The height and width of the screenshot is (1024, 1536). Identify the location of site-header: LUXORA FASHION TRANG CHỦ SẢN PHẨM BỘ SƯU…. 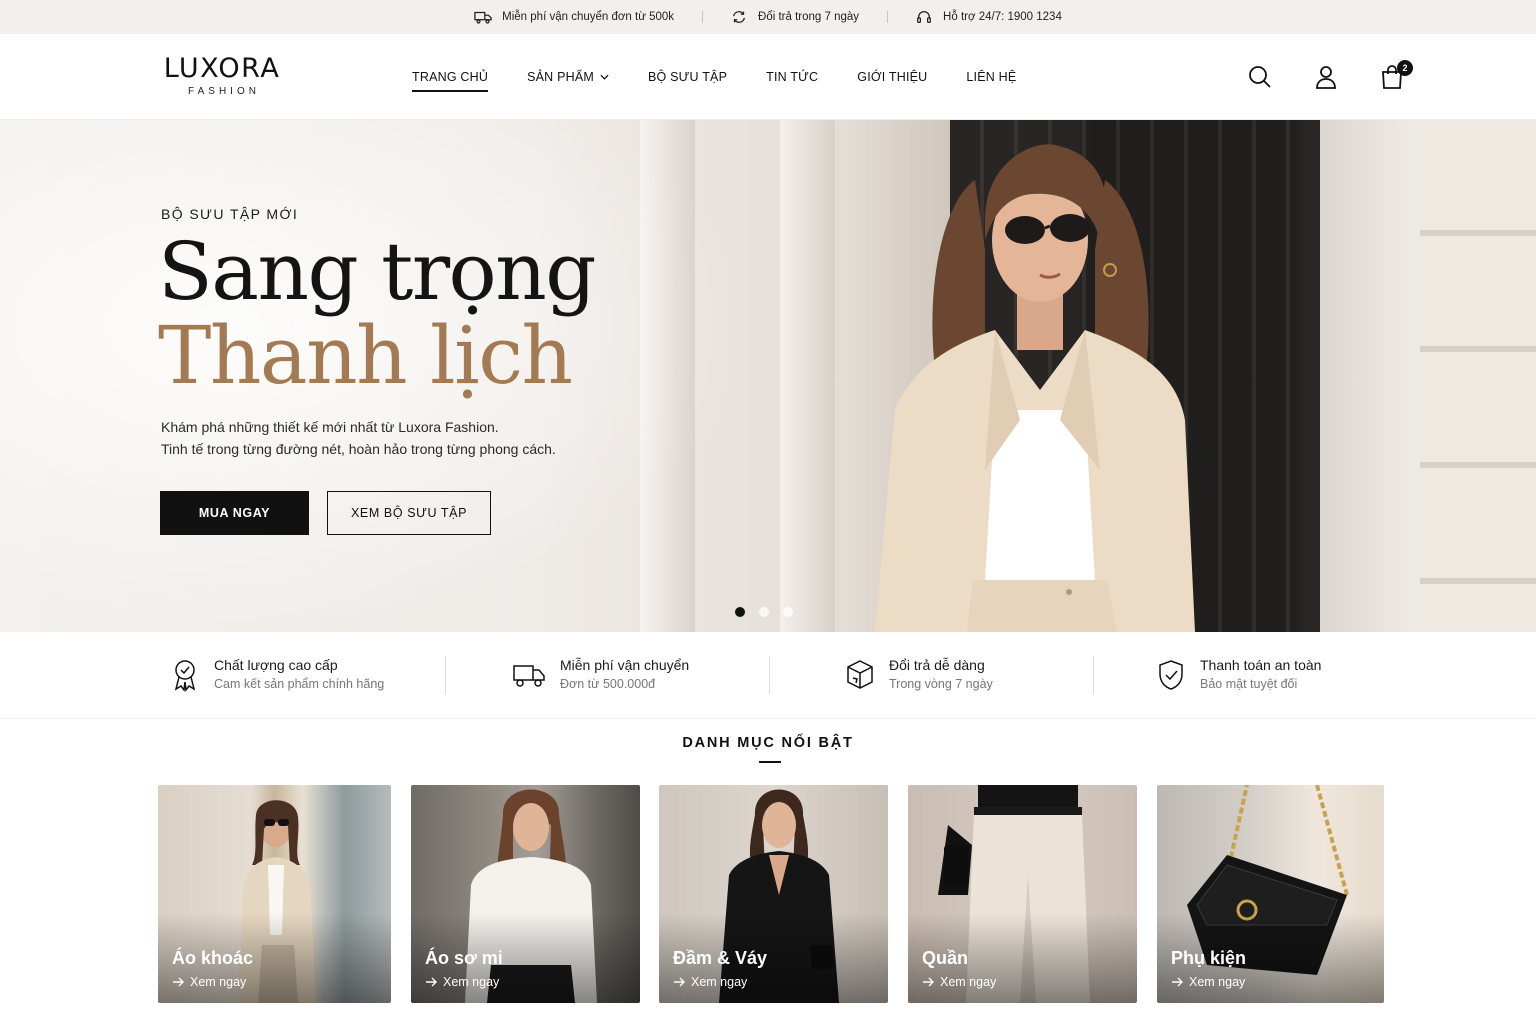
(768, 77).